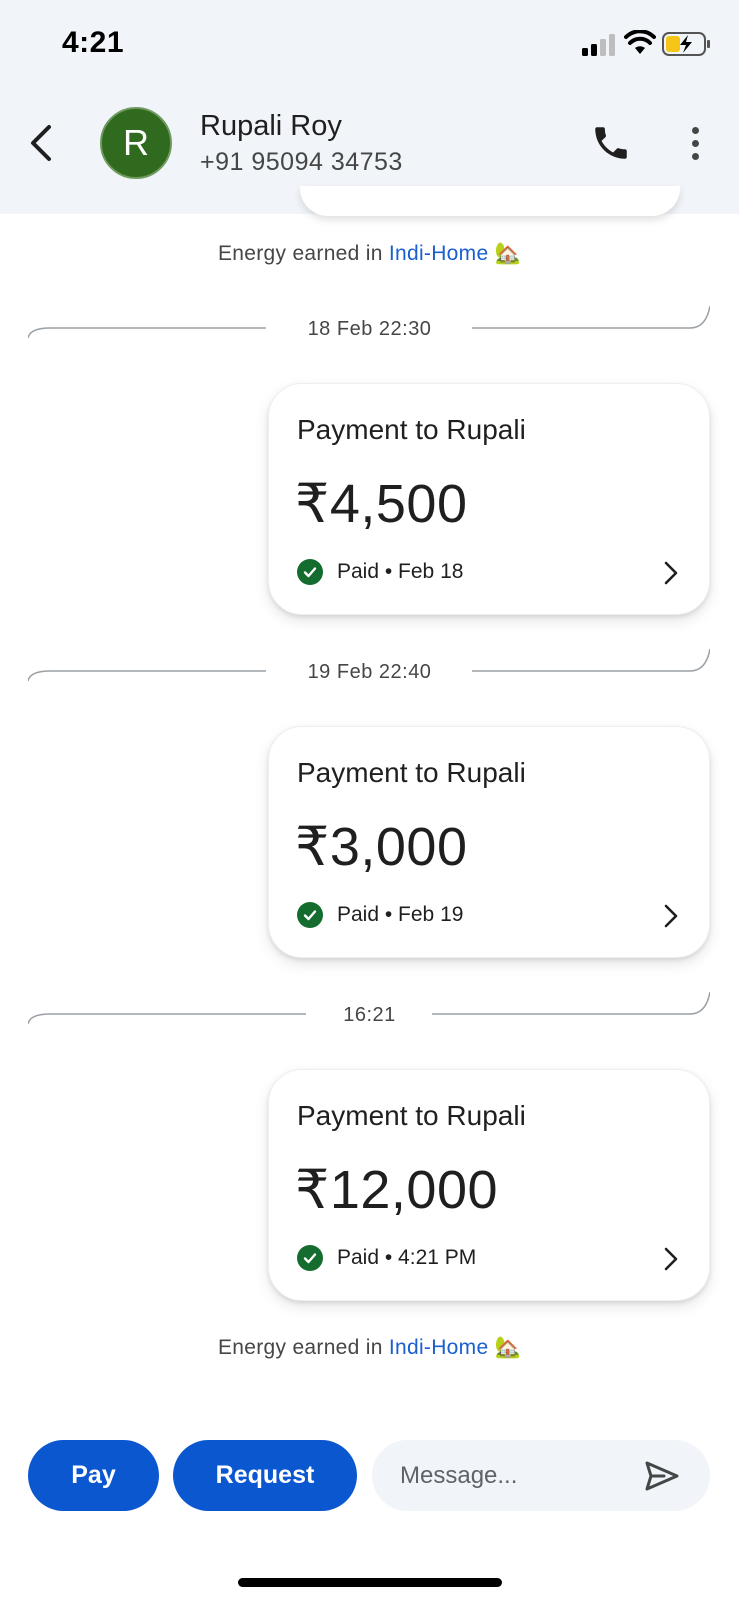 The width and height of the screenshot is (739, 1600). Describe the element at coordinates (369, 672) in the screenshot. I see `message-timestamp: 19 Feb 22:40` at that location.